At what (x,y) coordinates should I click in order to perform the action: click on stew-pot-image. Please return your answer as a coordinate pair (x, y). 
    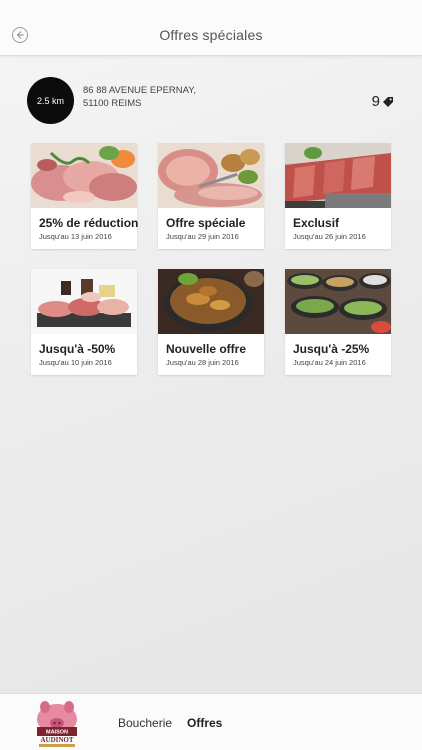
    Looking at the image, I should click on (211, 301).